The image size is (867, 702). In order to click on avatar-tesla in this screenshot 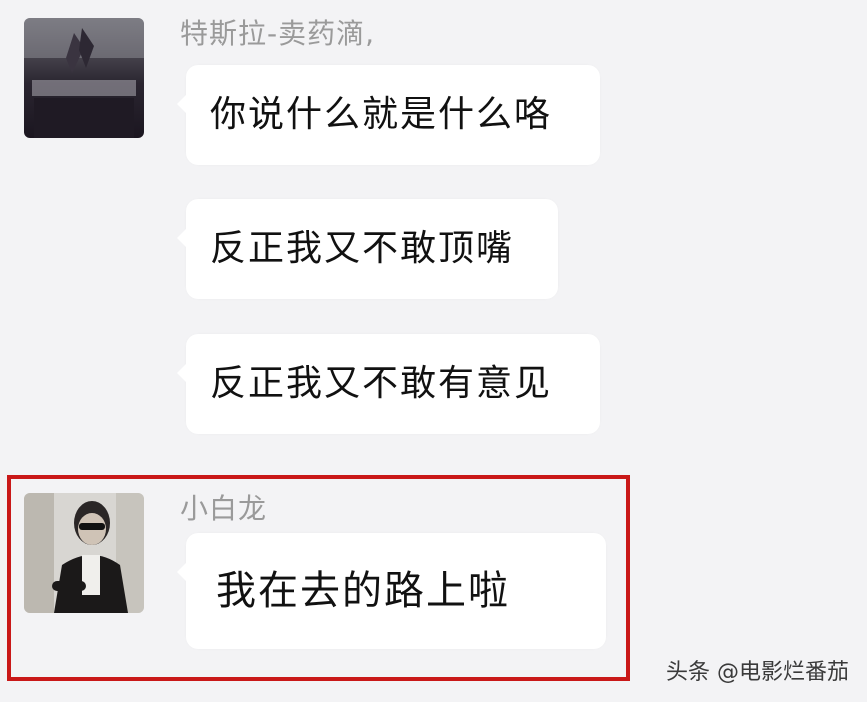, I will do `click(84, 78)`.